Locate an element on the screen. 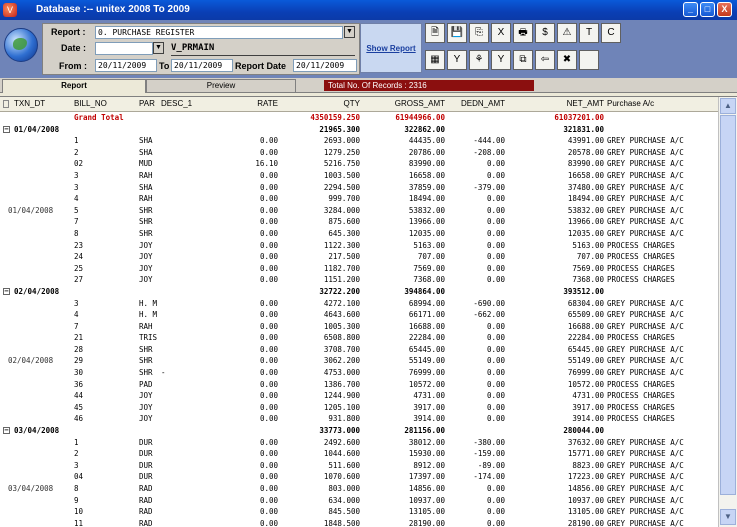  report-select: 0. PURCHASE REGISTER is located at coordinates (219, 32).